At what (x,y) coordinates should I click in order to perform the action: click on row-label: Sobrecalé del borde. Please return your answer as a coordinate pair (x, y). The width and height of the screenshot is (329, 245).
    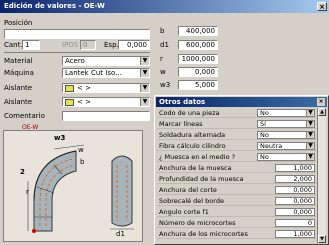
    Looking at the image, I should click on (191, 201).